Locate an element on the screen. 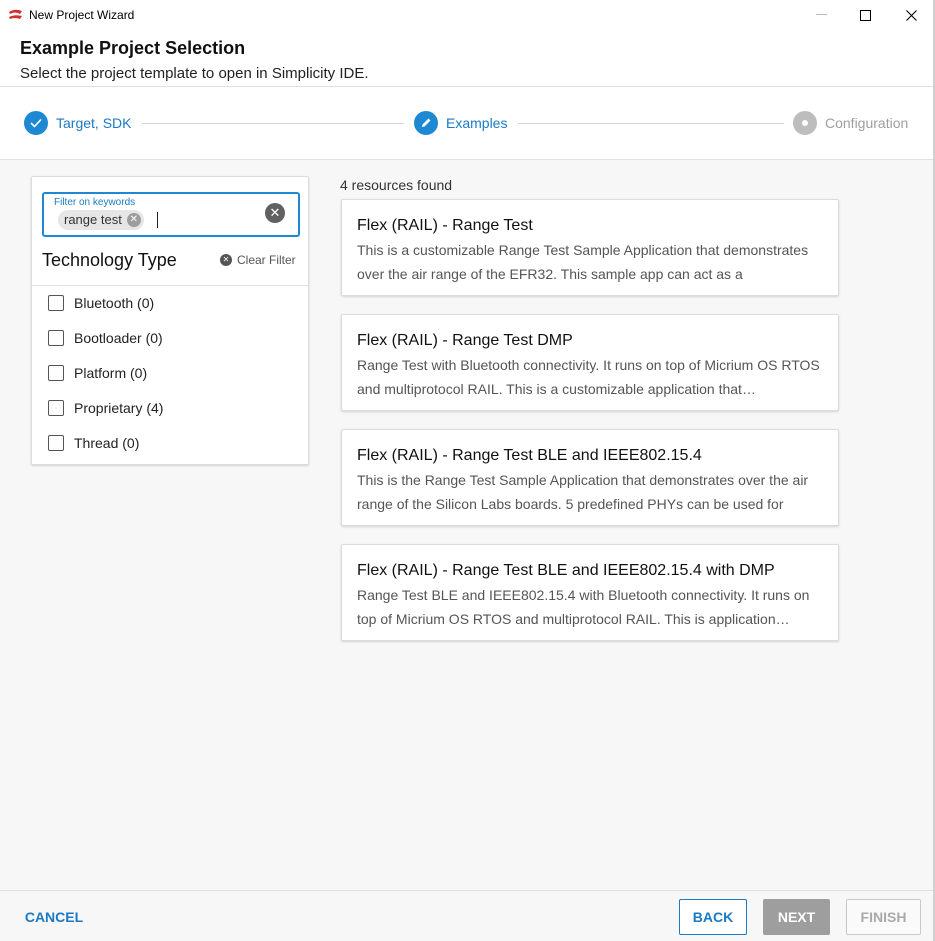 The image size is (935, 941). technology-type-heading: Technology Type is located at coordinates (109, 260).